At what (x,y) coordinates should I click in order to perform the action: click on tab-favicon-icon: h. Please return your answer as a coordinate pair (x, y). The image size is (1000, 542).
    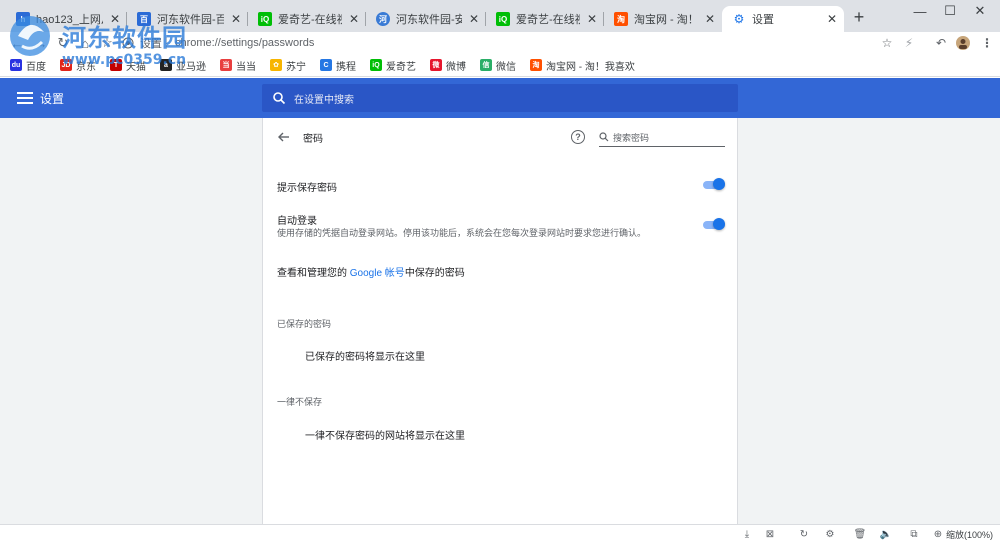
    Looking at the image, I should click on (23, 19).